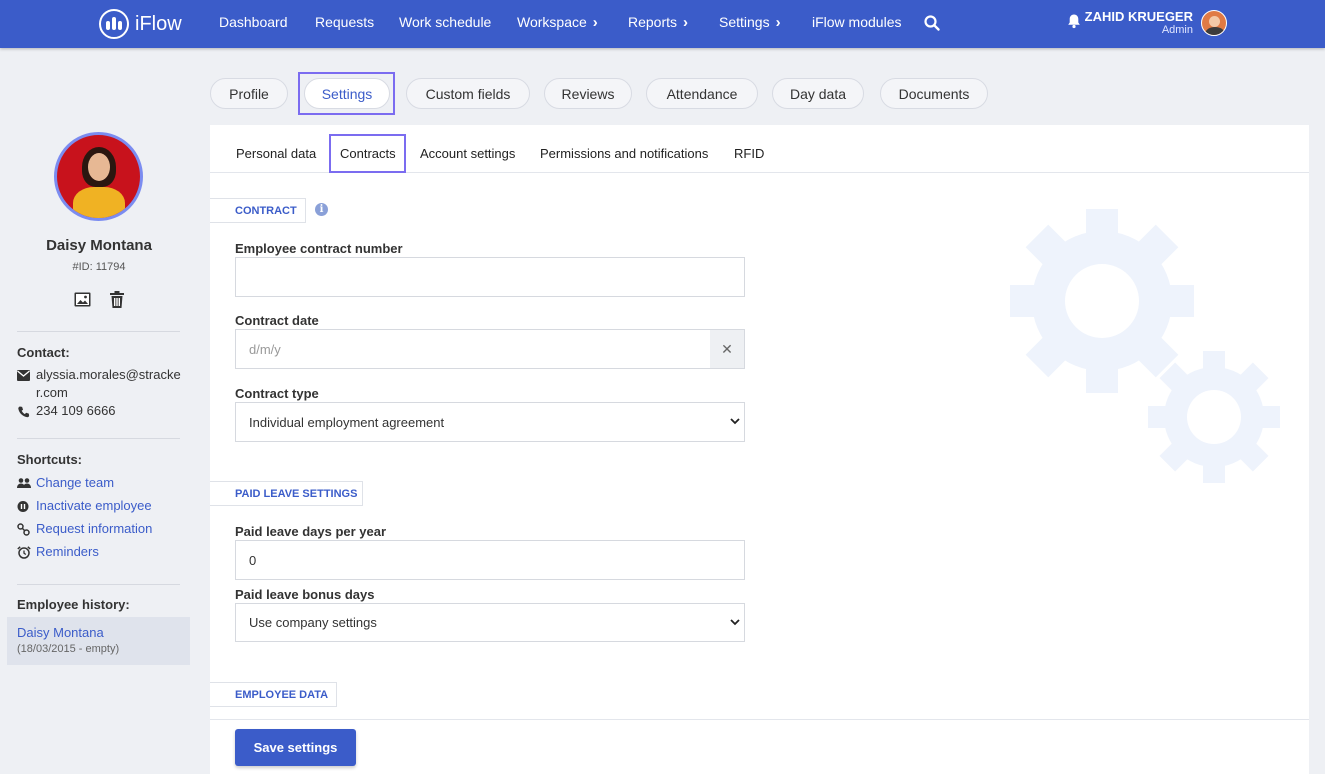 This screenshot has height=774, width=1325. I want to click on contact-email-text: alyssia.morales@stracker.com, so click(108, 383).